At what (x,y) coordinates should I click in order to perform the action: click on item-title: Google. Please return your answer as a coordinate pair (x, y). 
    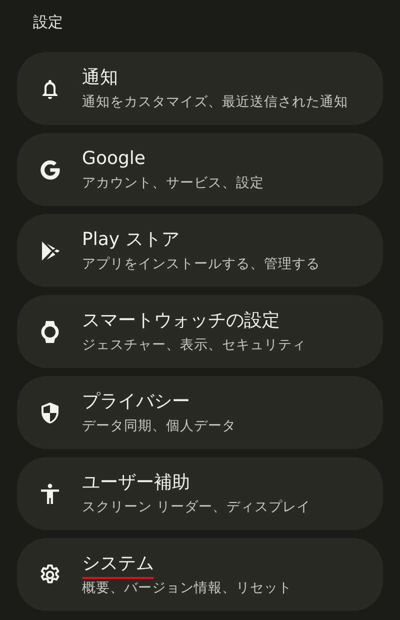
    Looking at the image, I should click on (114, 159).